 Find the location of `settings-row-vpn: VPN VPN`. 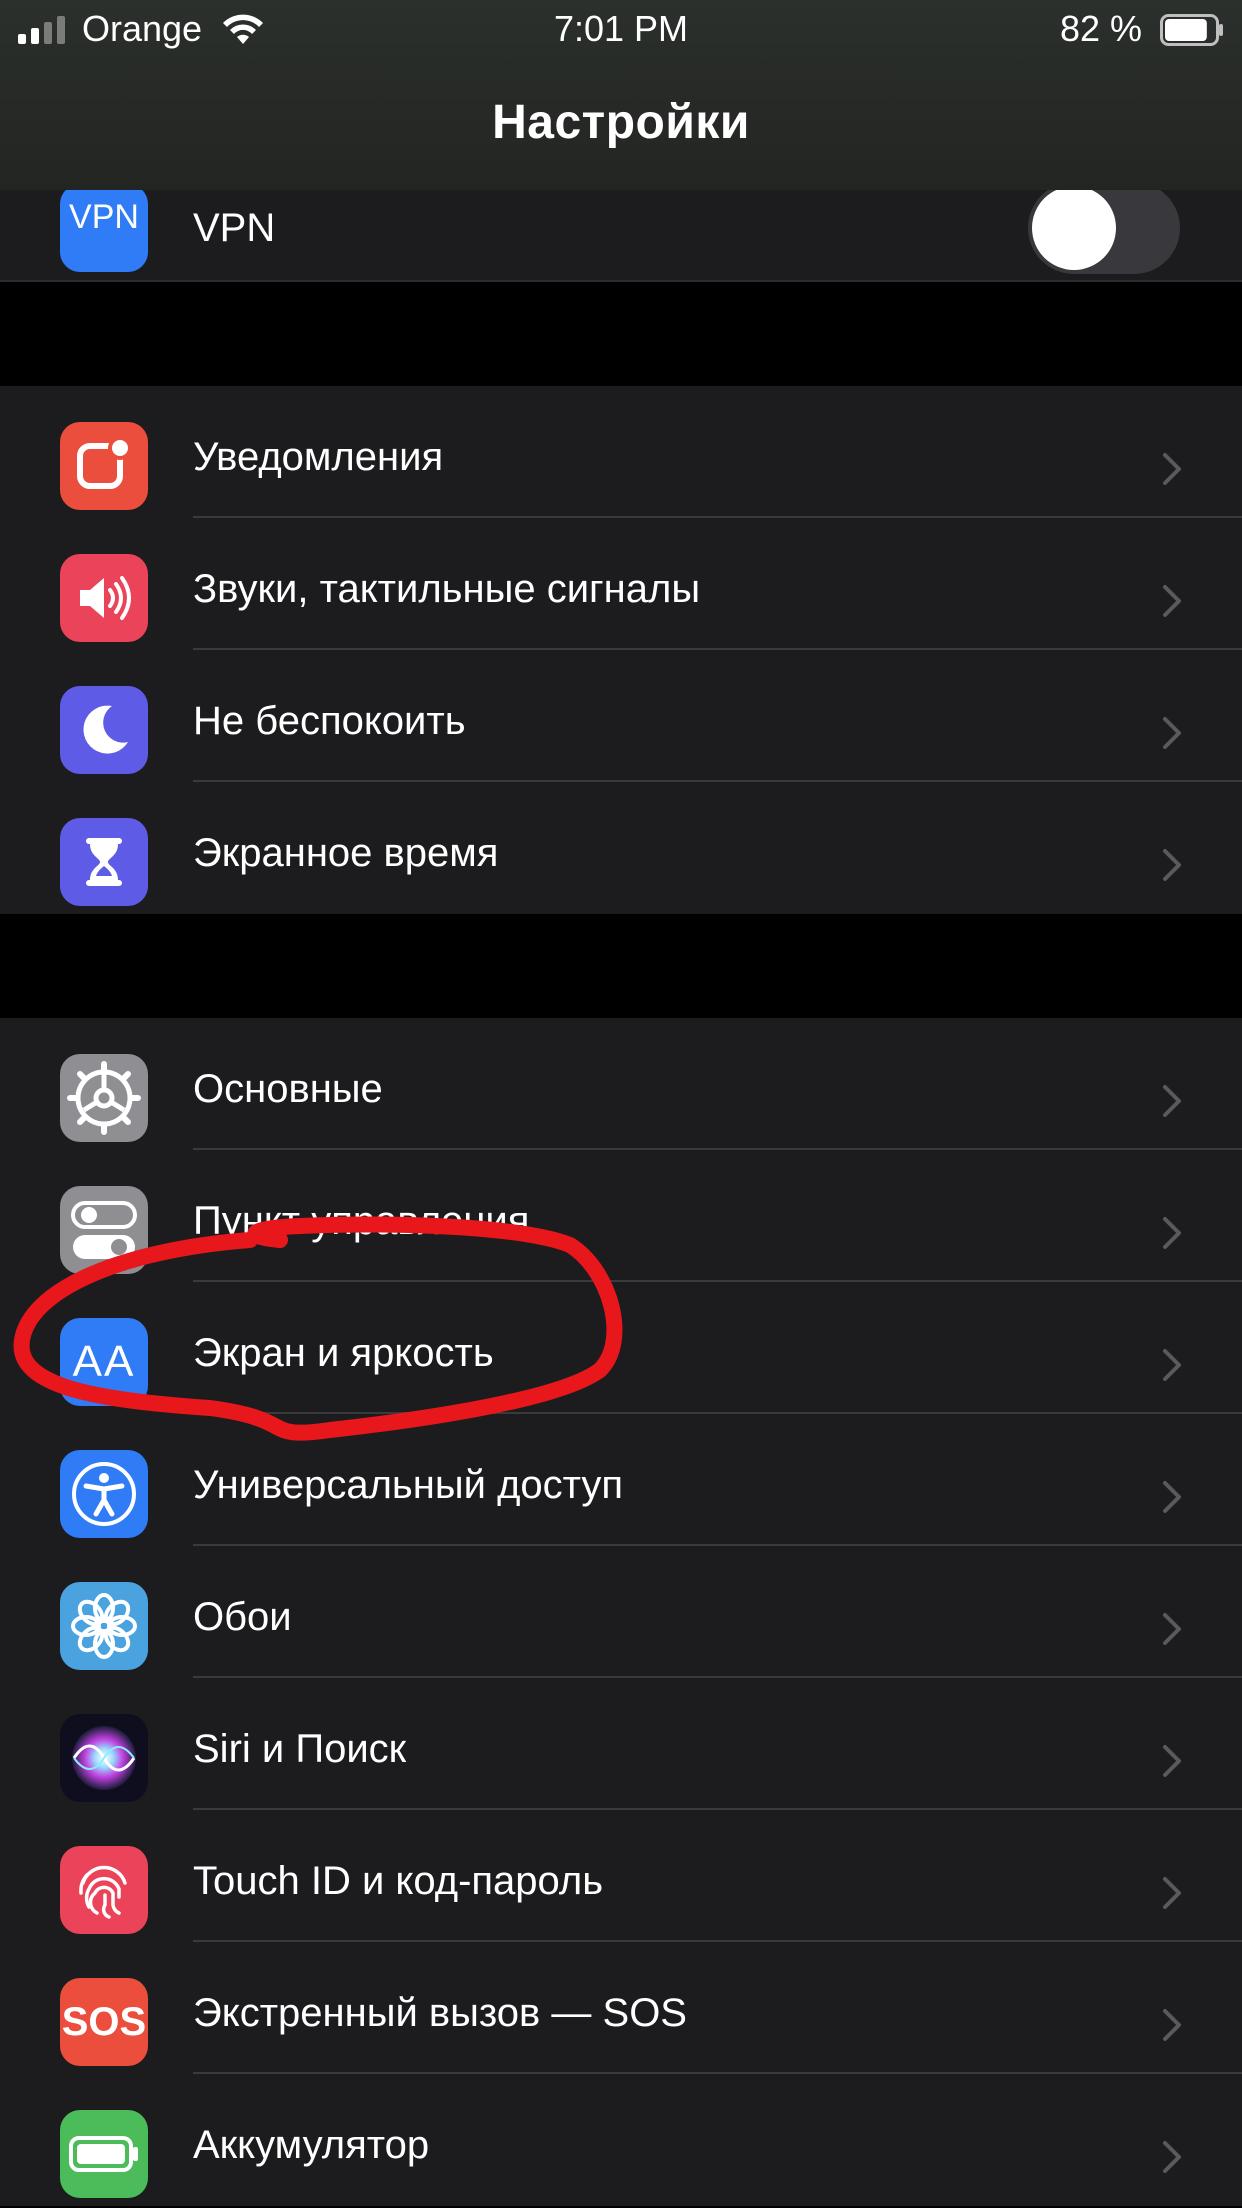

settings-row-vpn: VPN VPN is located at coordinates (621, 231).